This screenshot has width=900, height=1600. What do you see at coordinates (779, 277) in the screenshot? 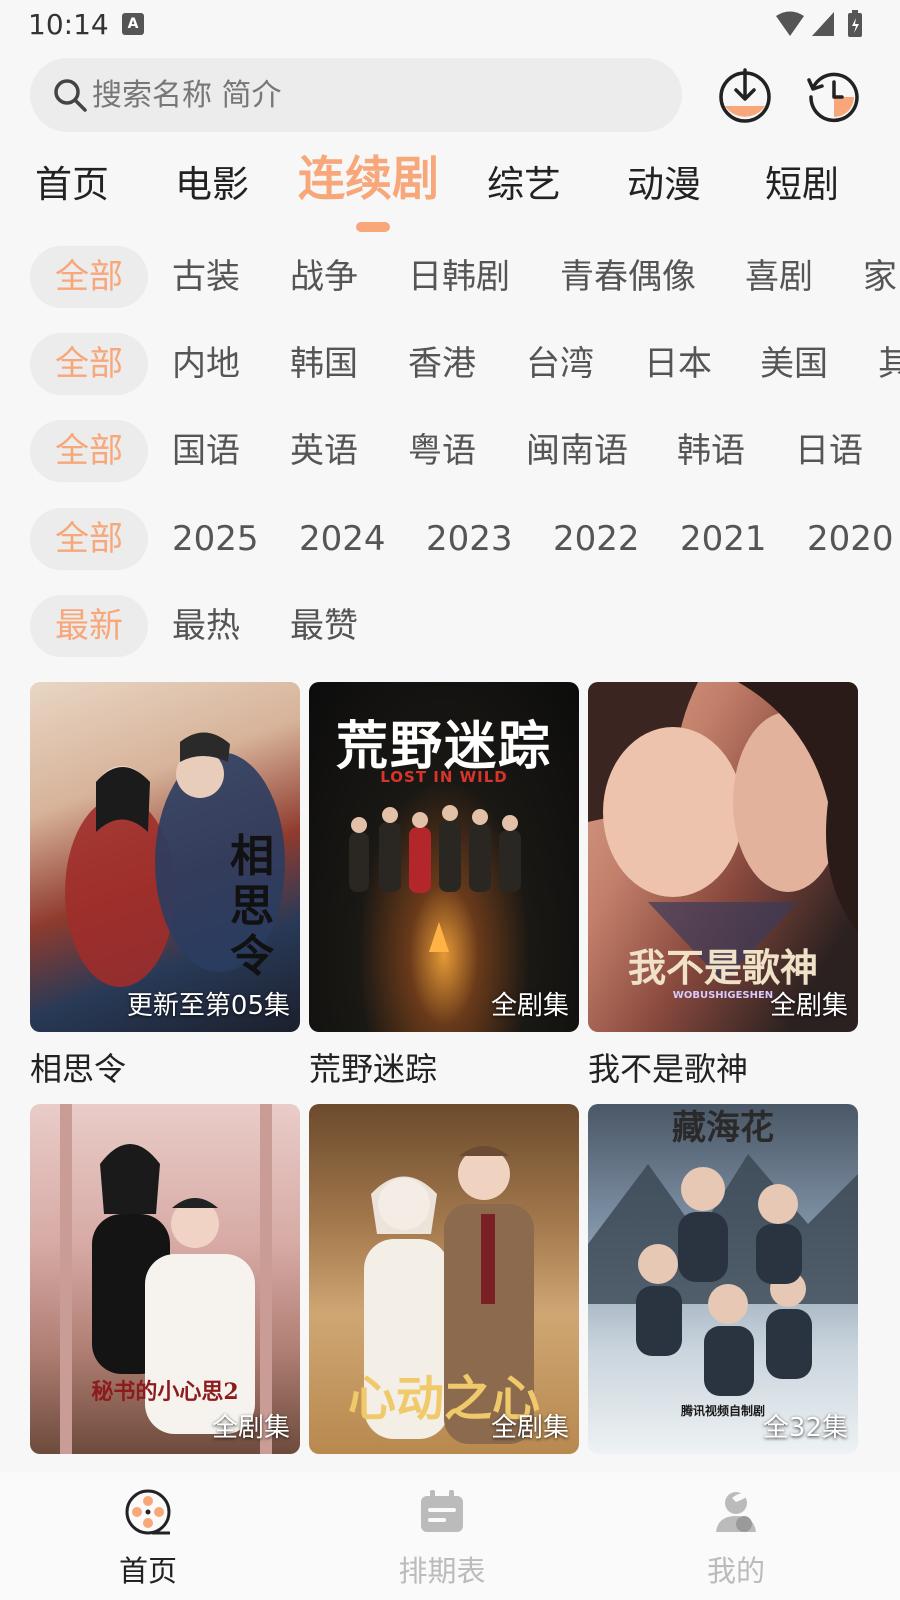
I see `filter-chip: 喜剧` at bounding box center [779, 277].